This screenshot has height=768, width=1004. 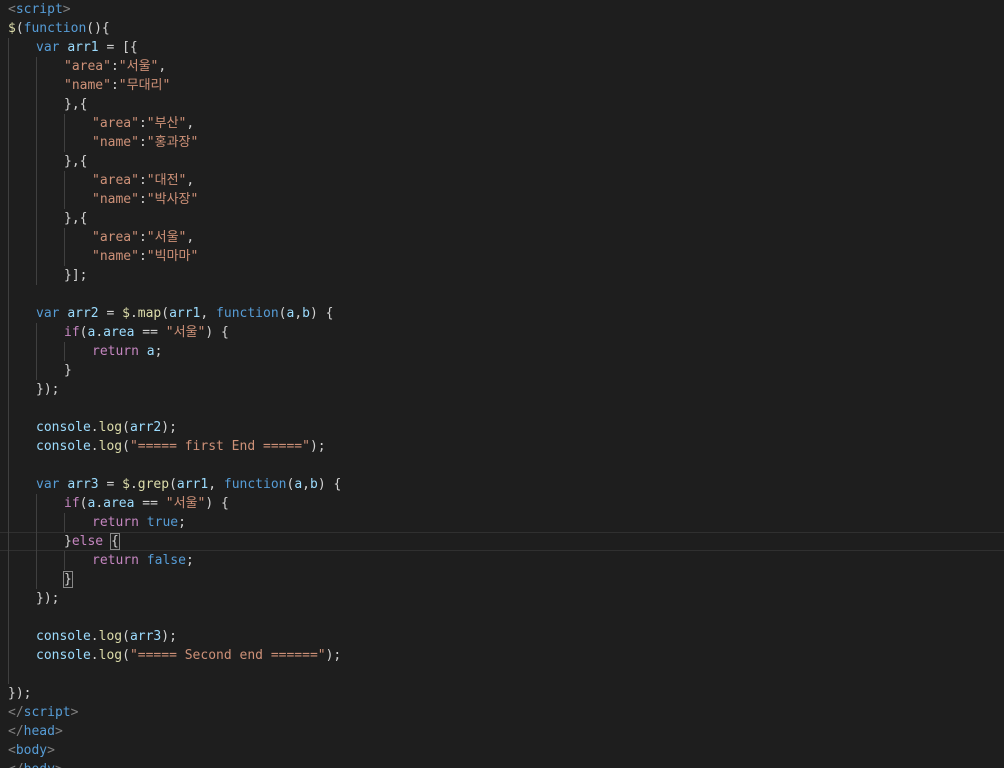 I want to click on code-line-content: return a;, so click(x=127, y=351).